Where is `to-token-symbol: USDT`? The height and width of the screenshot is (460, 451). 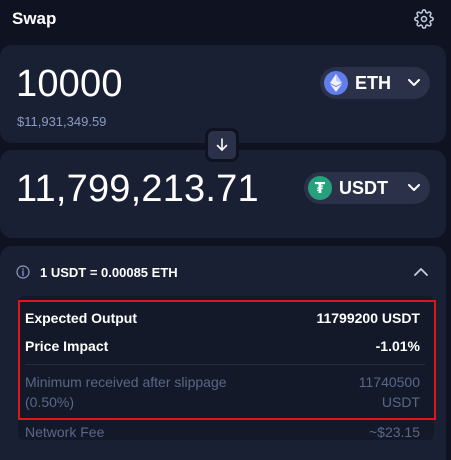
to-token-symbol: USDT is located at coordinates (363, 187).